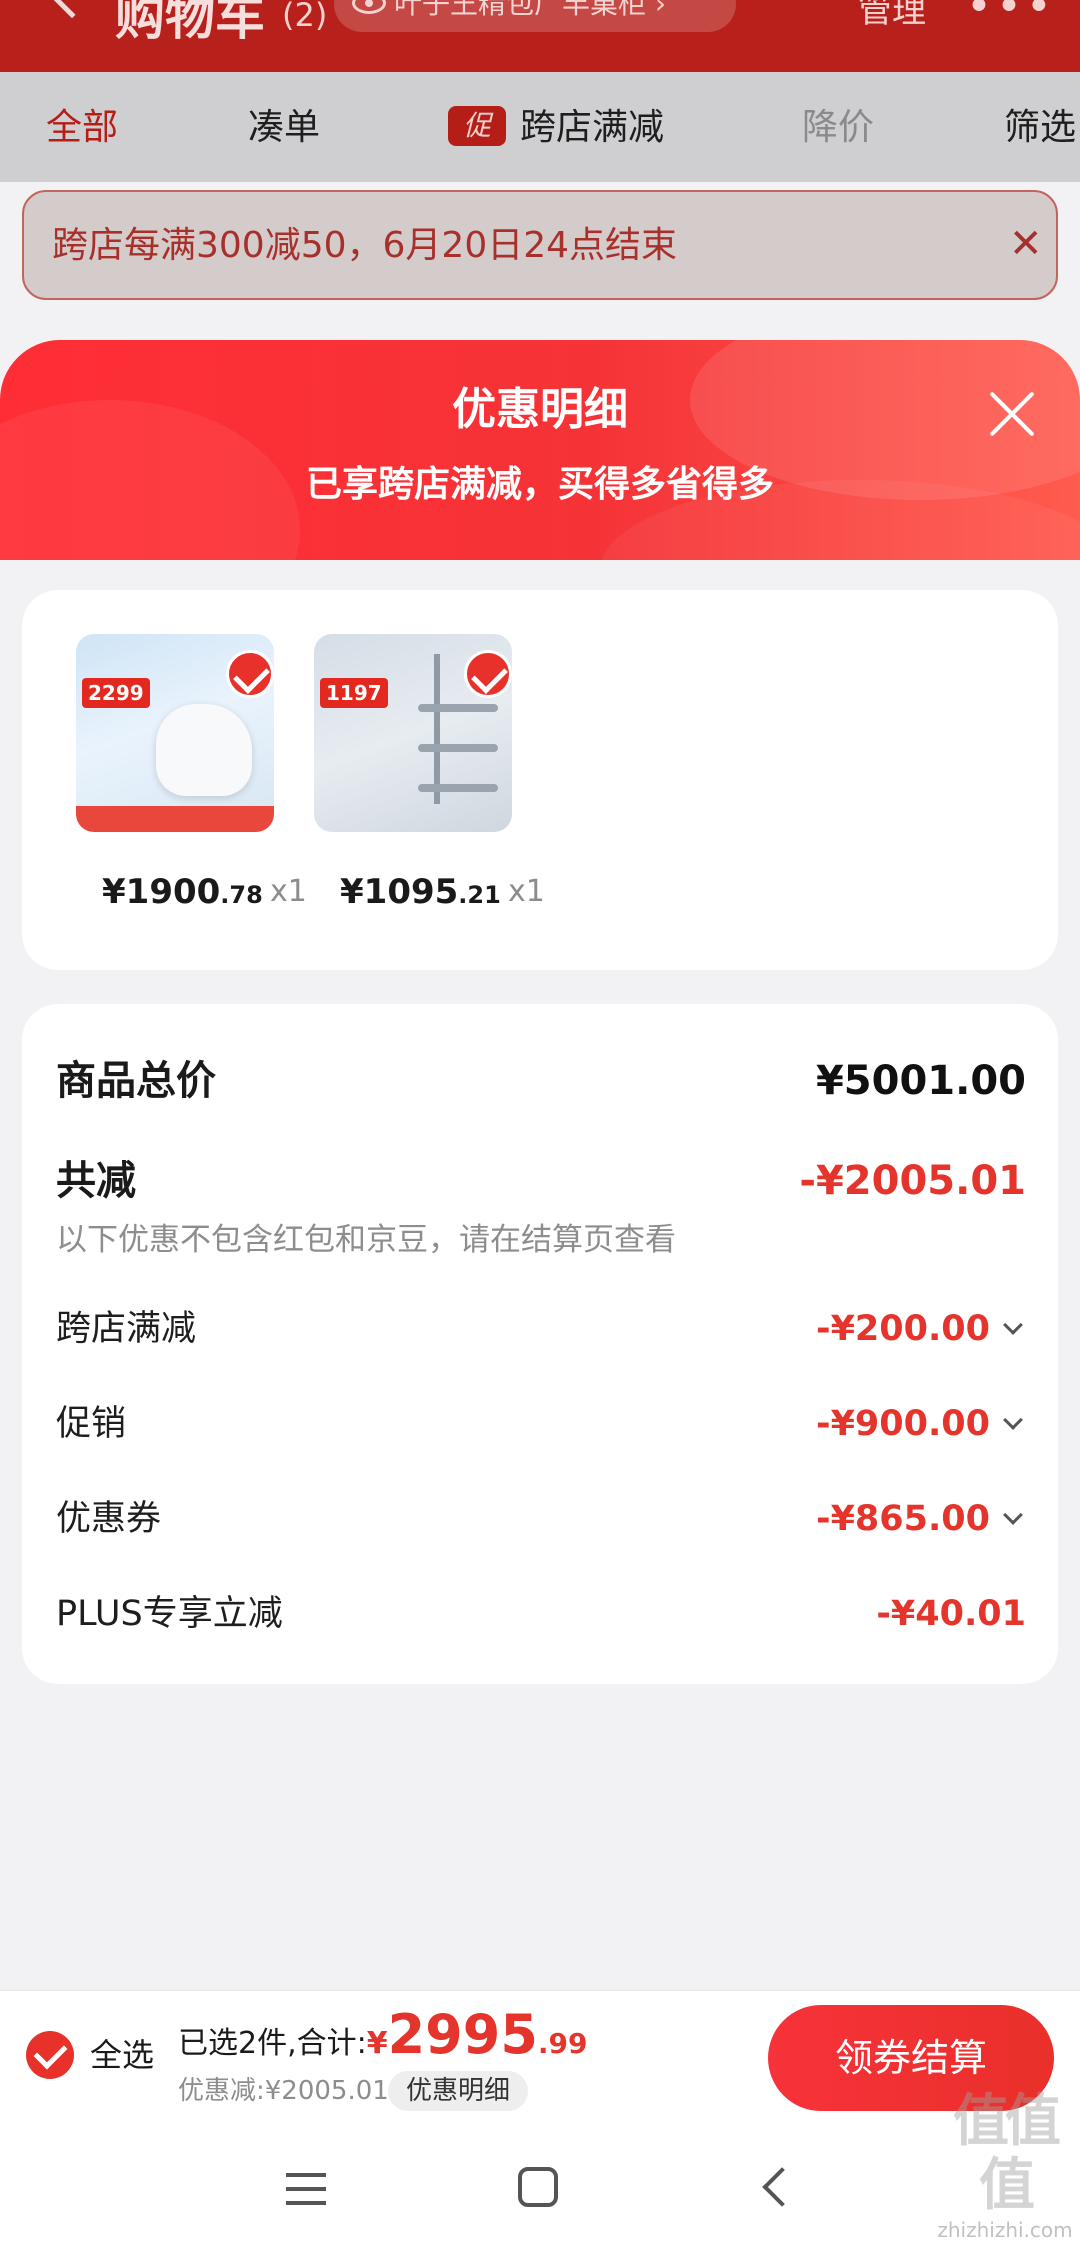 The height and width of the screenshot is (2255, 1080). Describe the element at coordinates (1012, 414) in the screenshot. I see `close-sheet-icon` at that location.